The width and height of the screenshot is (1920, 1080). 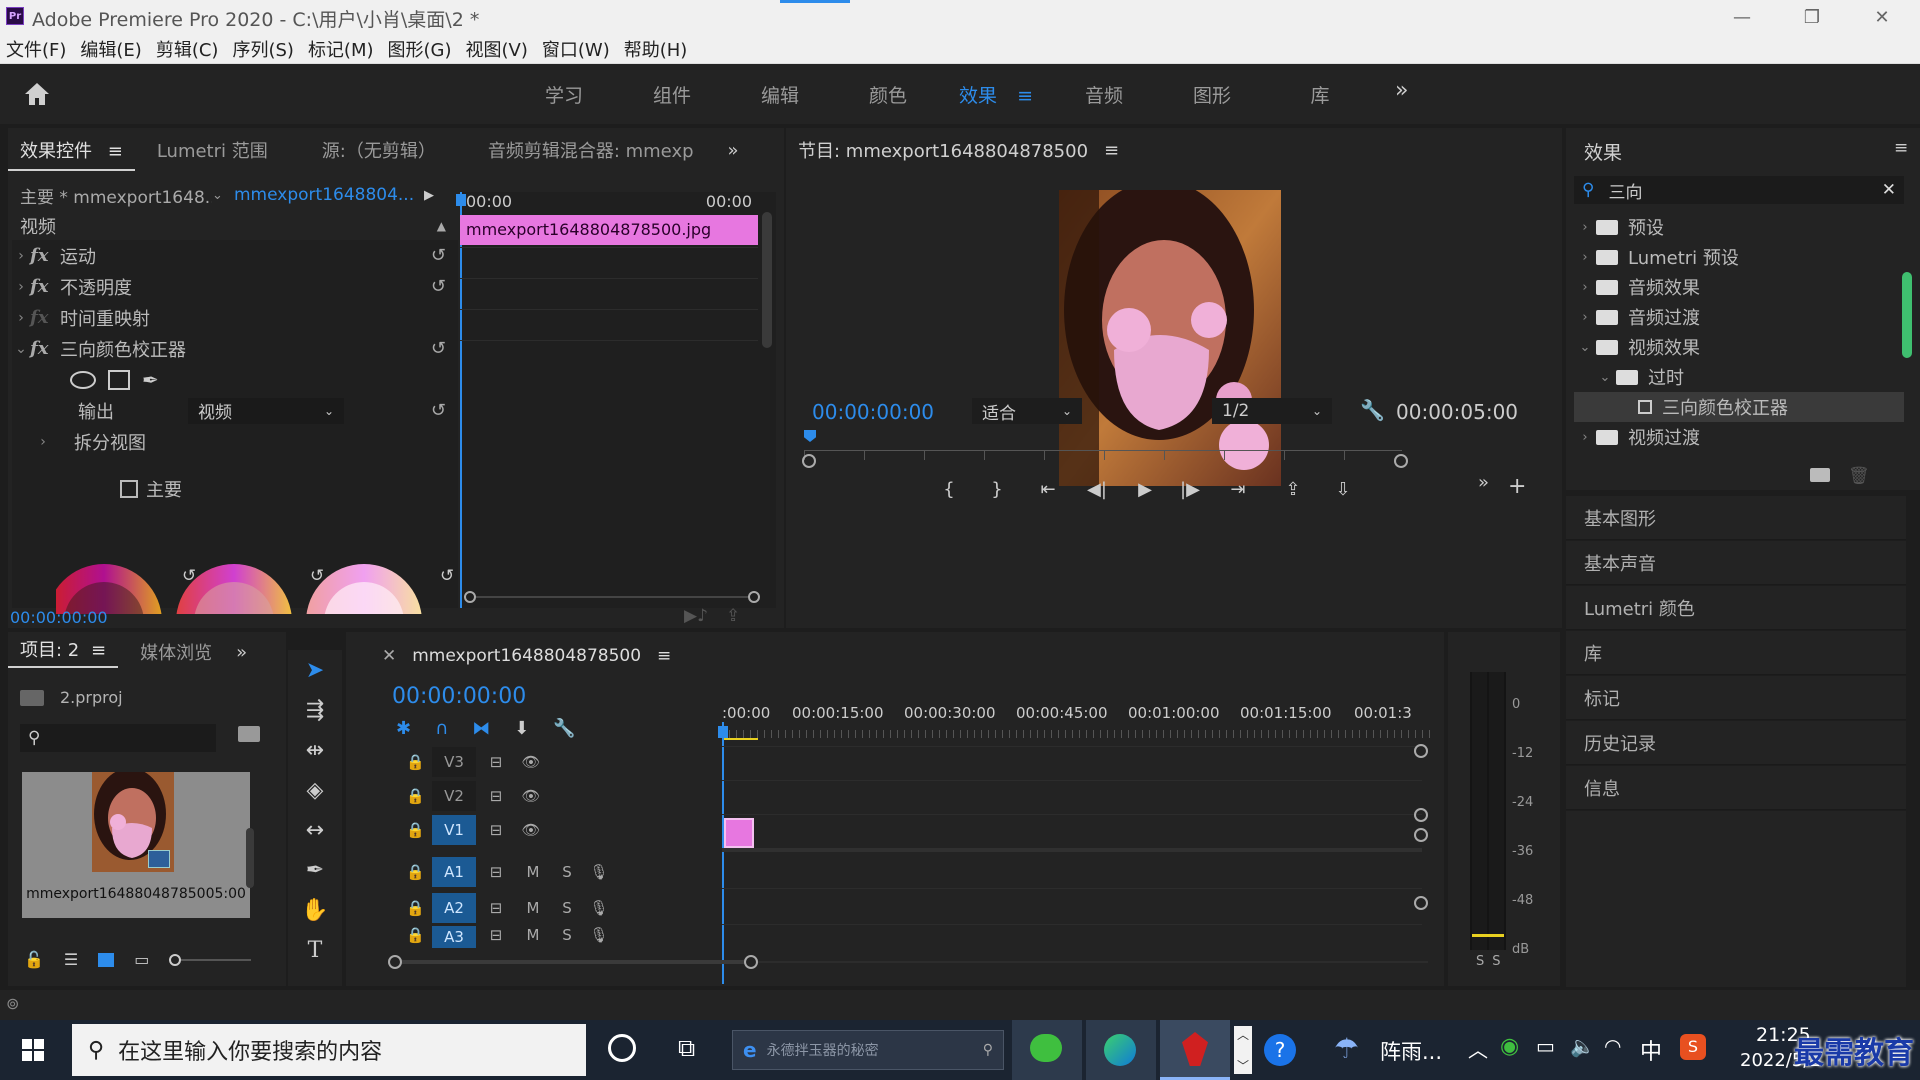 I want to click on tab-effect-controls: 效果控件 ≡, so click(x=71, y=154).